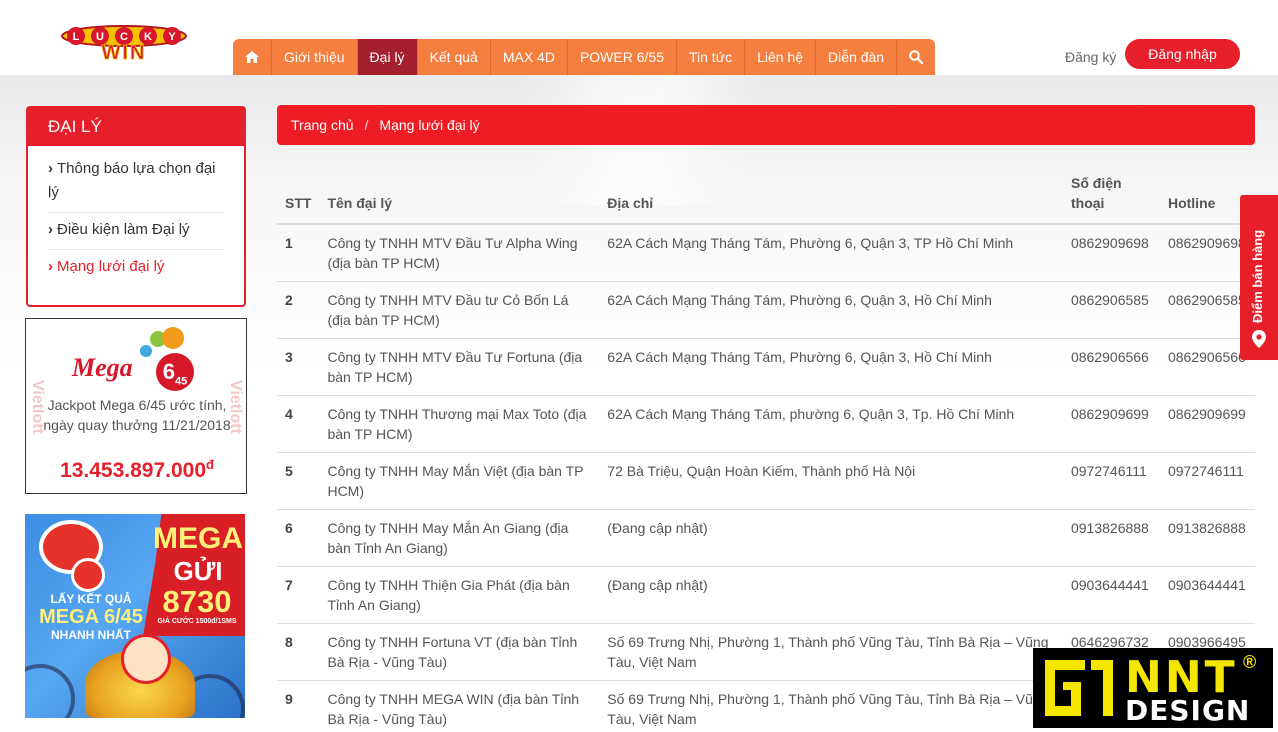 The width and height of the screenshot is (1278, 732). What do you see at coordinates (197, 601) in the screenshot?
I see `banner-sms-number: 8730` at bounding box center [197, 601].